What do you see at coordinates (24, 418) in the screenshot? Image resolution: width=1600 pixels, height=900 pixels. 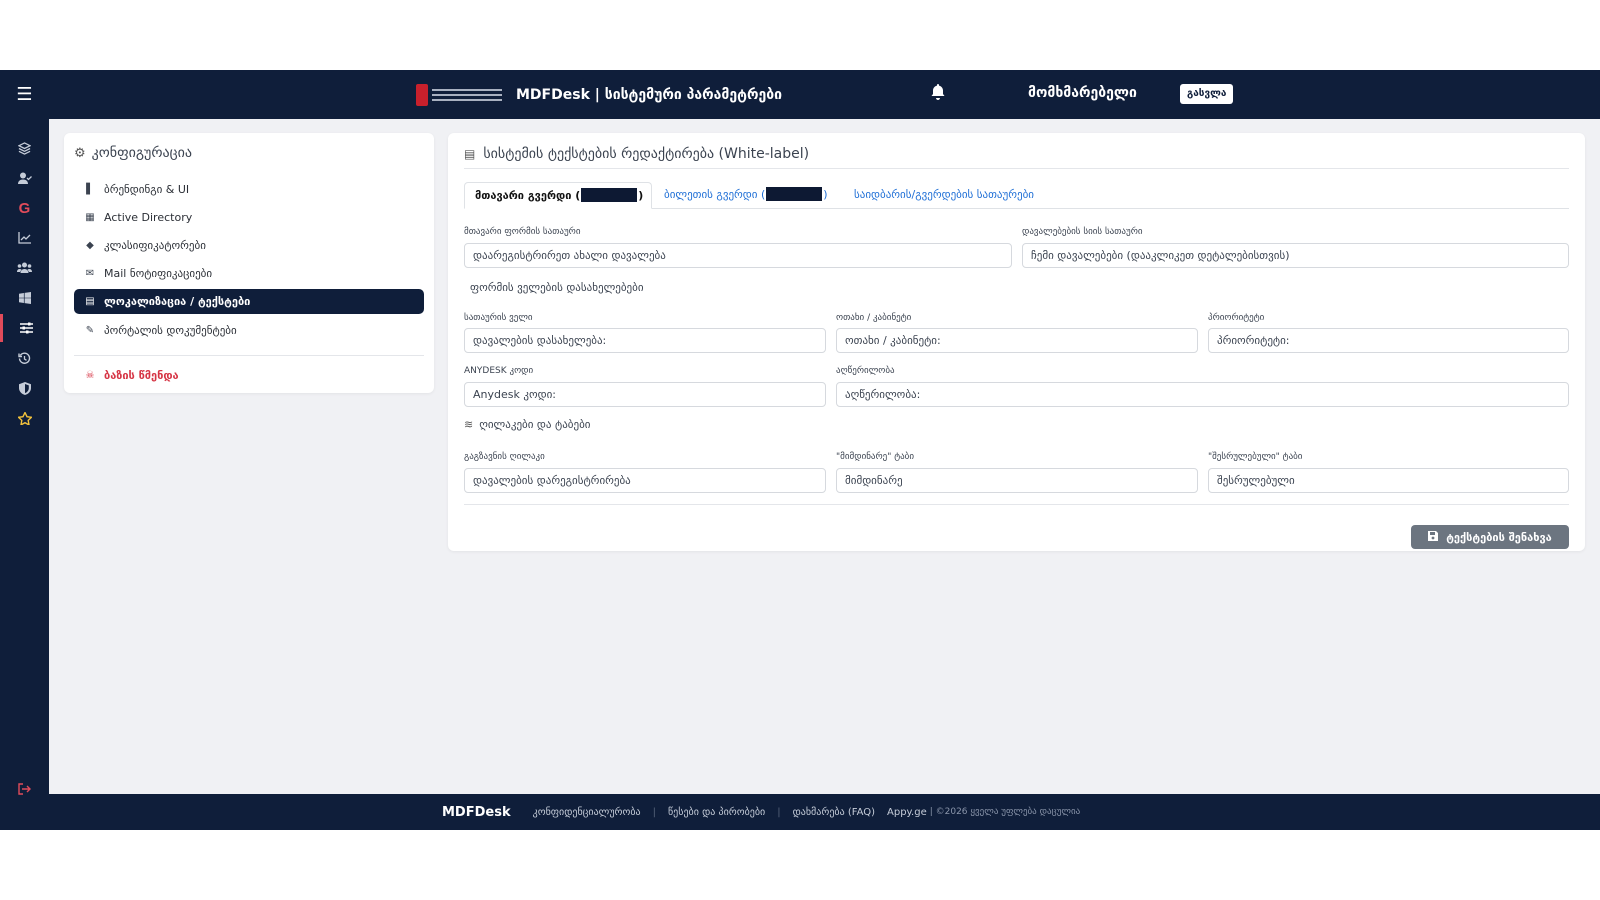 I see `star-icon` at bounding box center [24, 418].